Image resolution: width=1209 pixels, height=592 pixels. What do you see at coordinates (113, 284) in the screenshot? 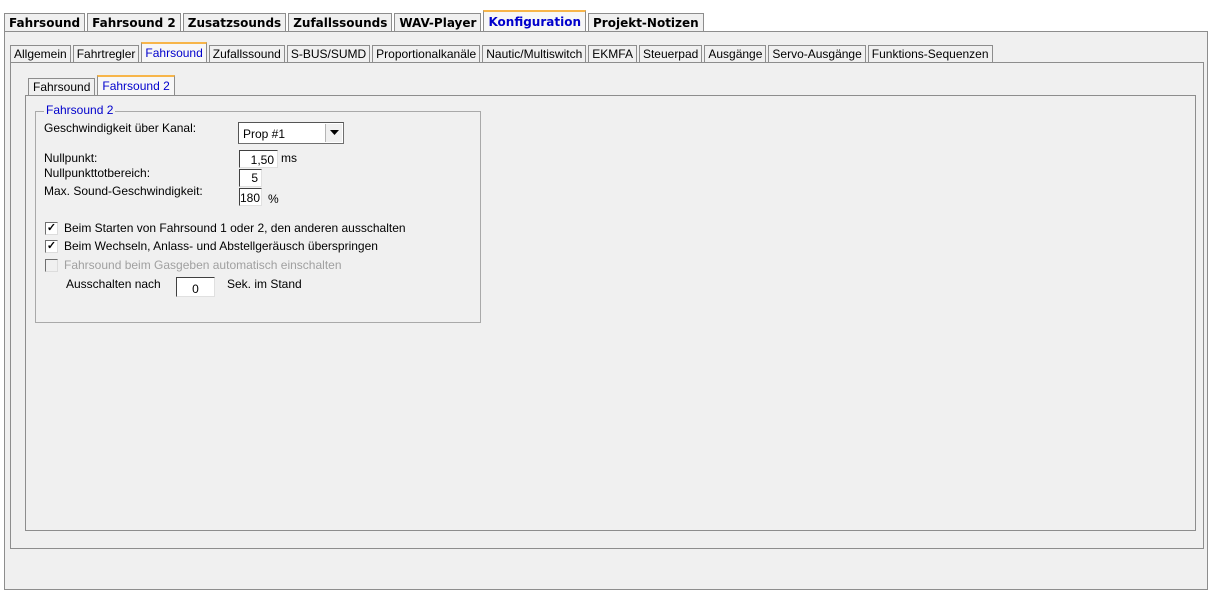
I see `auto-off-label: Ausschalten nach` at bounding box center [113, 284].